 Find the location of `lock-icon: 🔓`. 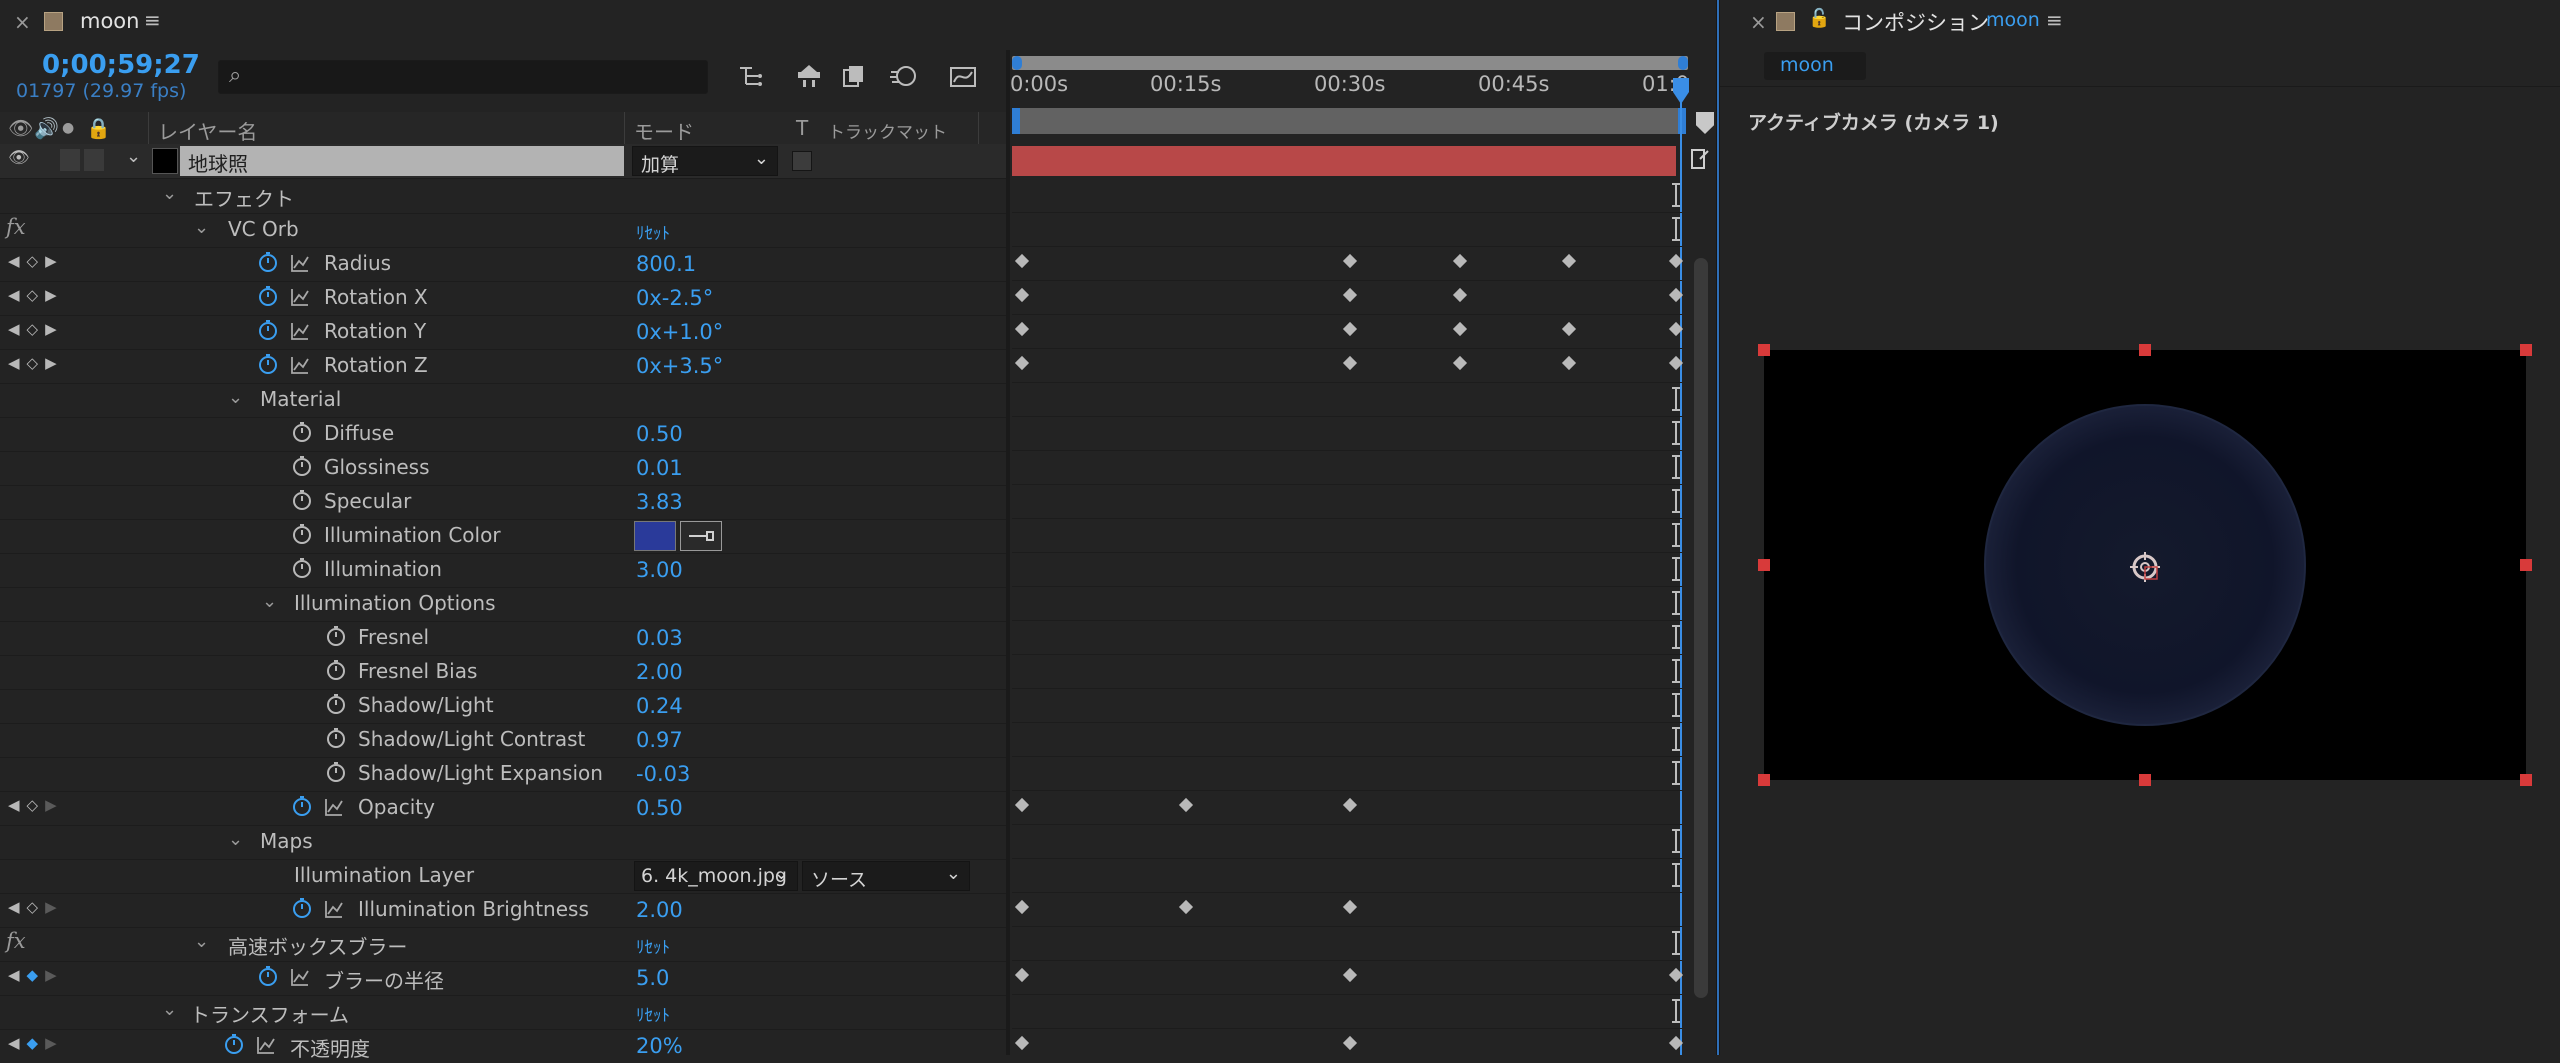

lock-icon: 🔓 is located at coordinates (1819, 18).